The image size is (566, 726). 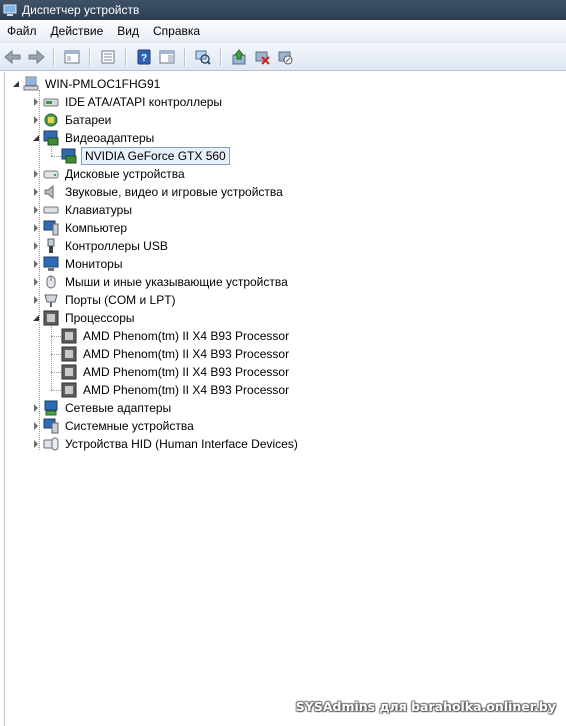 I want to click on category-label: Контроллеры USB, so click(x=116, y=246).